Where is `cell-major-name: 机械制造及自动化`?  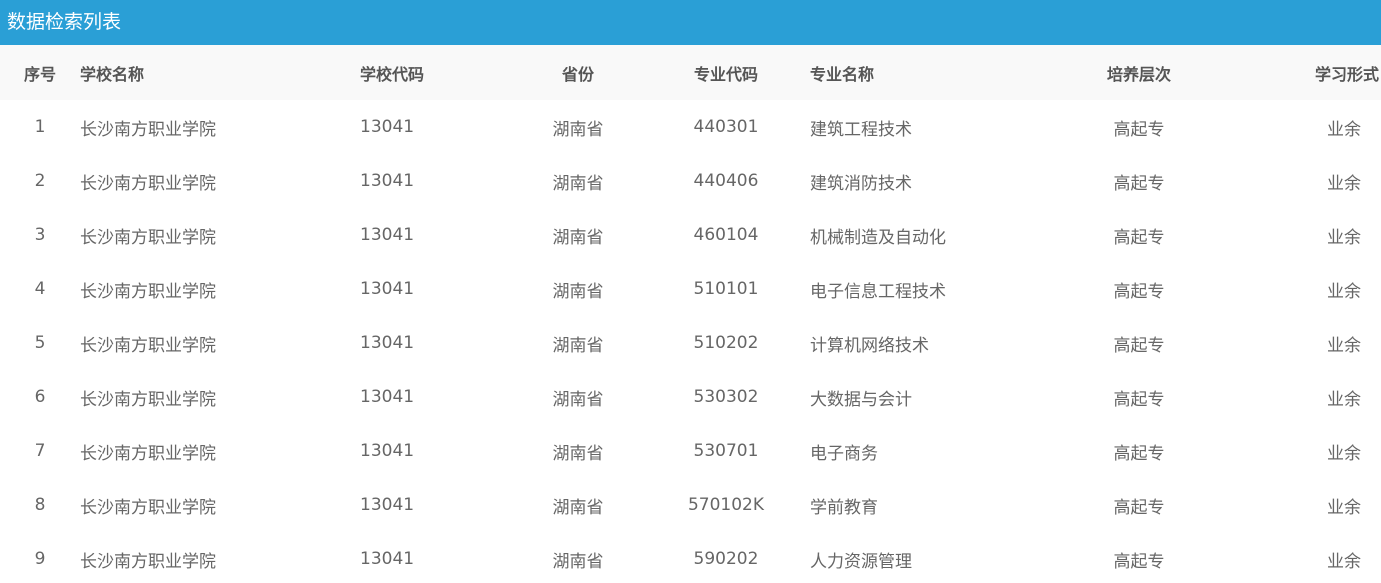 cell-major-name: 机械制造及自动化 is located at coordinates (878, 237).